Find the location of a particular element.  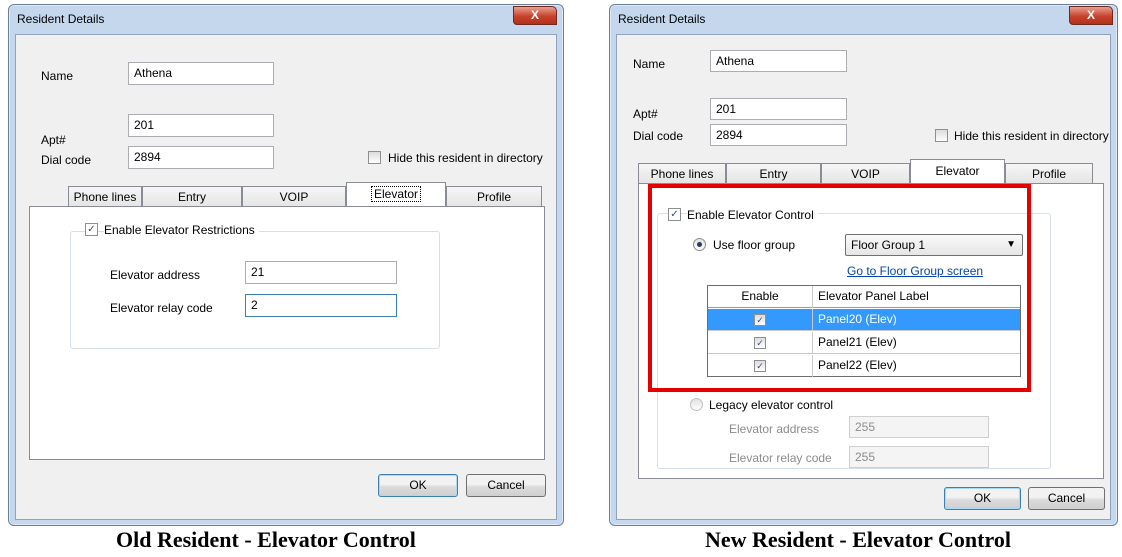

elevator-address-label: Elevator address is located at coordinates (155, 275).